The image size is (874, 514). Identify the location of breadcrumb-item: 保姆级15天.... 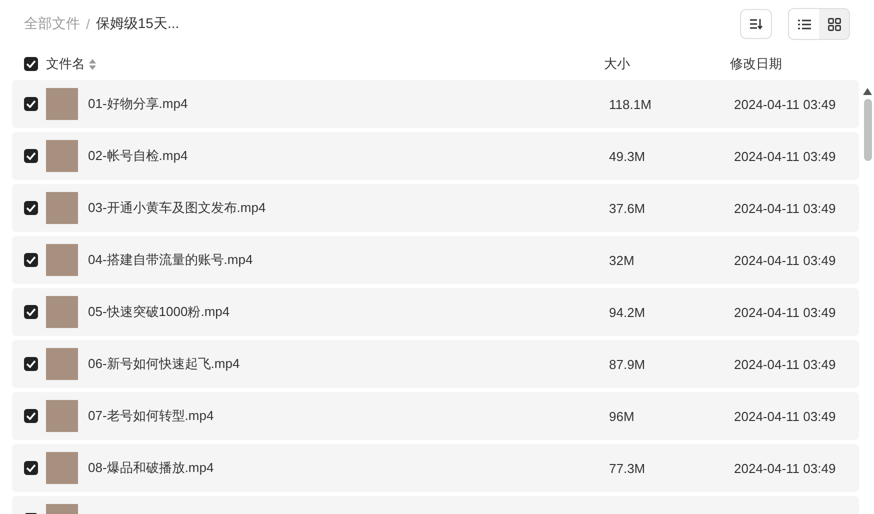
(138, 24).